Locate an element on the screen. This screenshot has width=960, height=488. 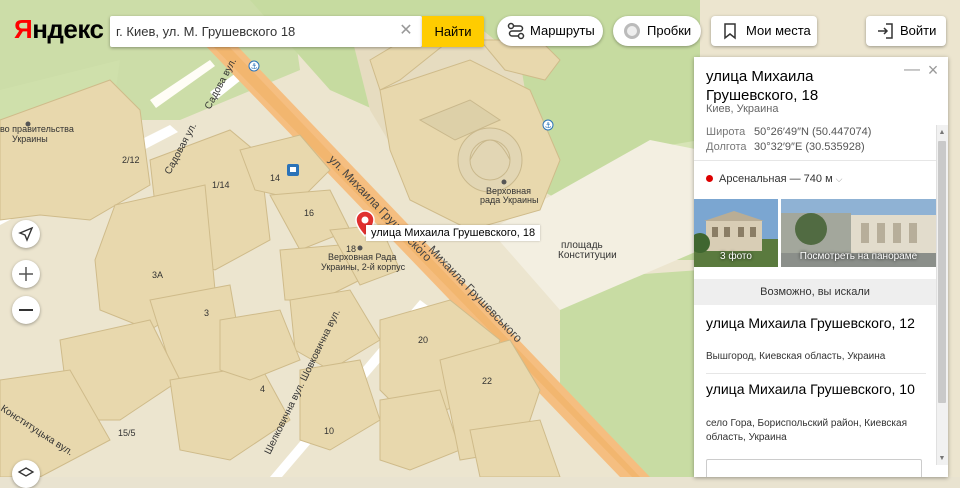
house-number: 22 is located at coordinates (487, 381).